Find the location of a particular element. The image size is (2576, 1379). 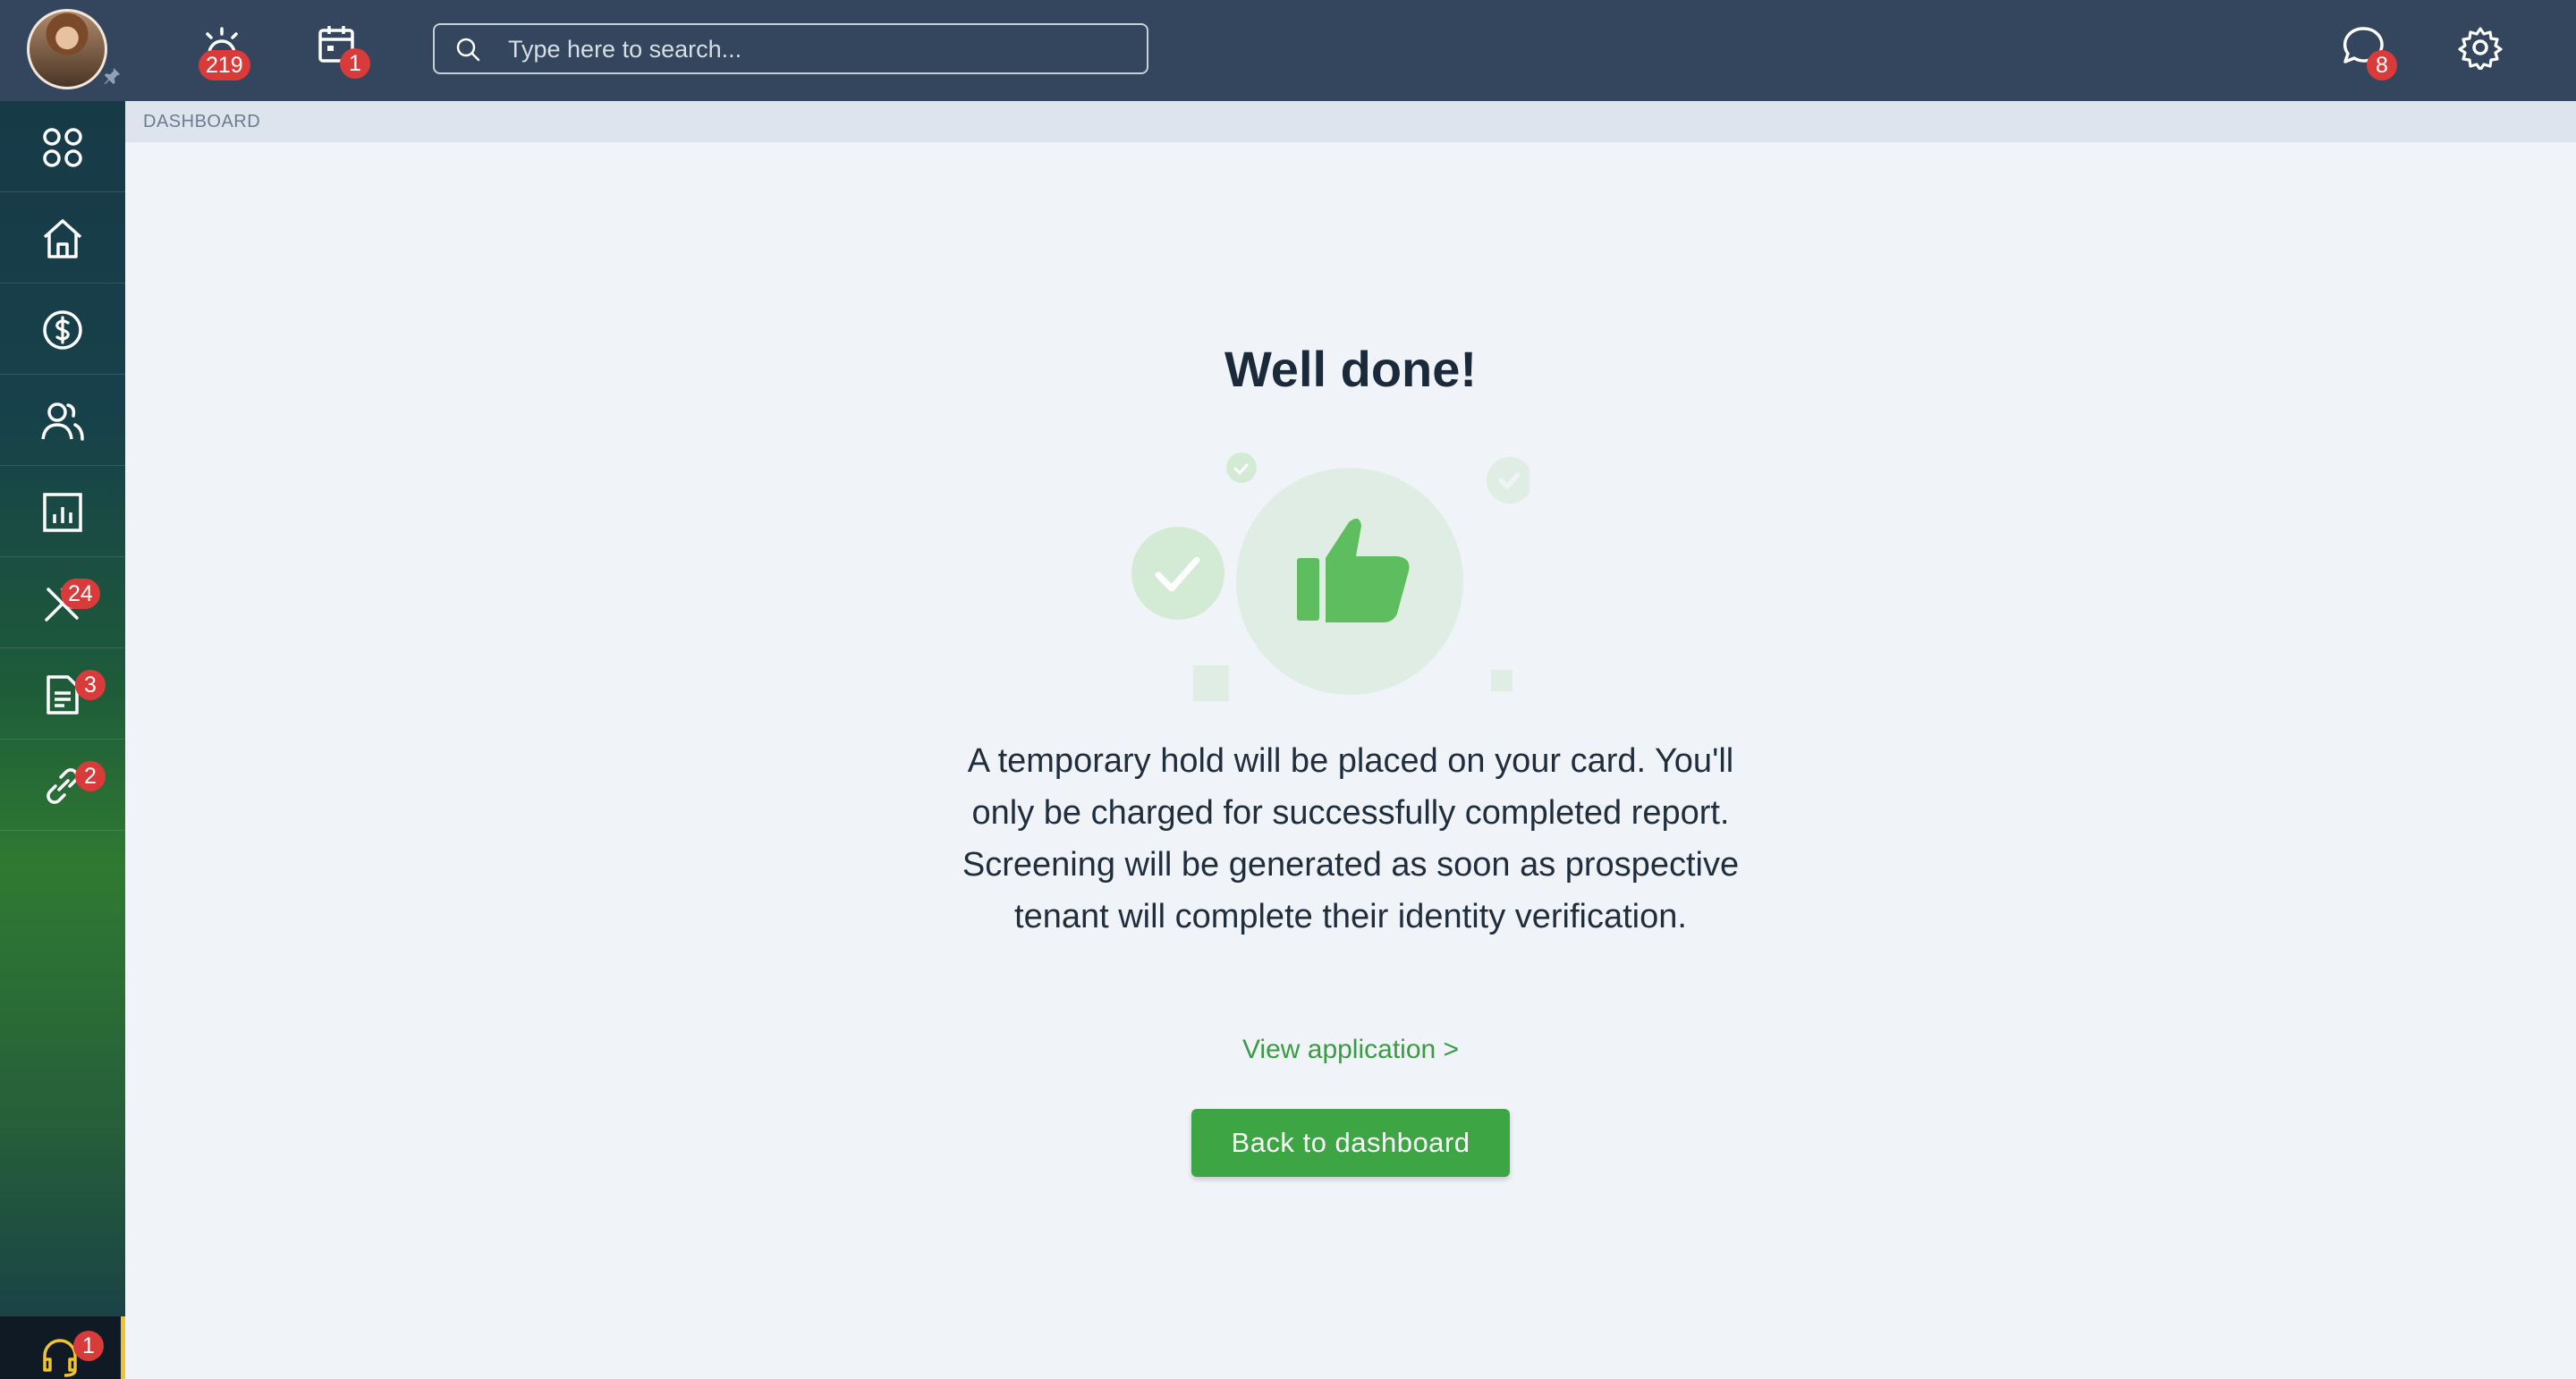

calendar-badge: 1 is located at coordinates (355, 63).